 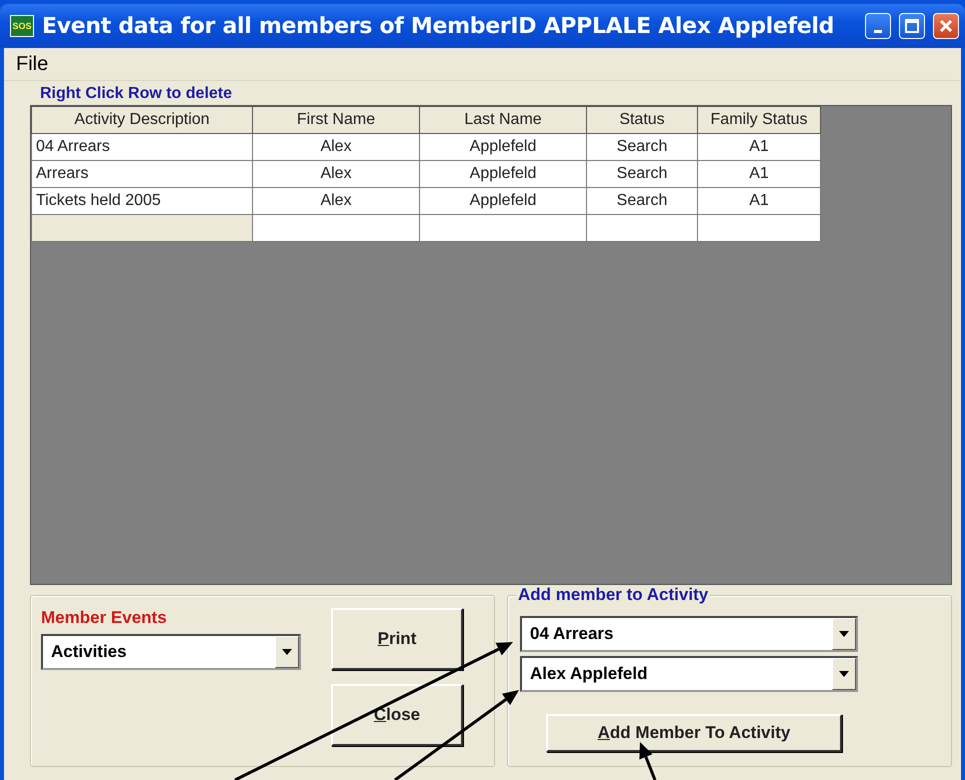 I want to click on group-title: Add member to Activity, so click(x=613, y=595).